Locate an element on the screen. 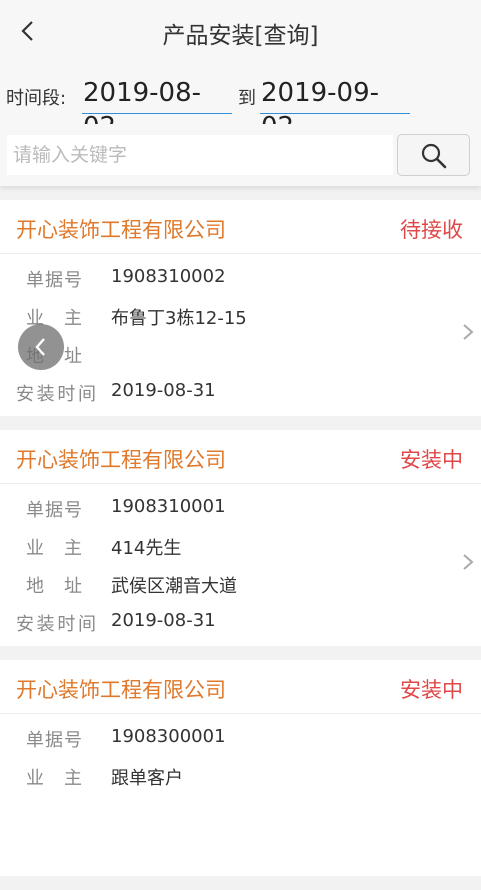 This screenshot has width=481, height=890. address-label: 地 址 is located at coordinates (54, 586).